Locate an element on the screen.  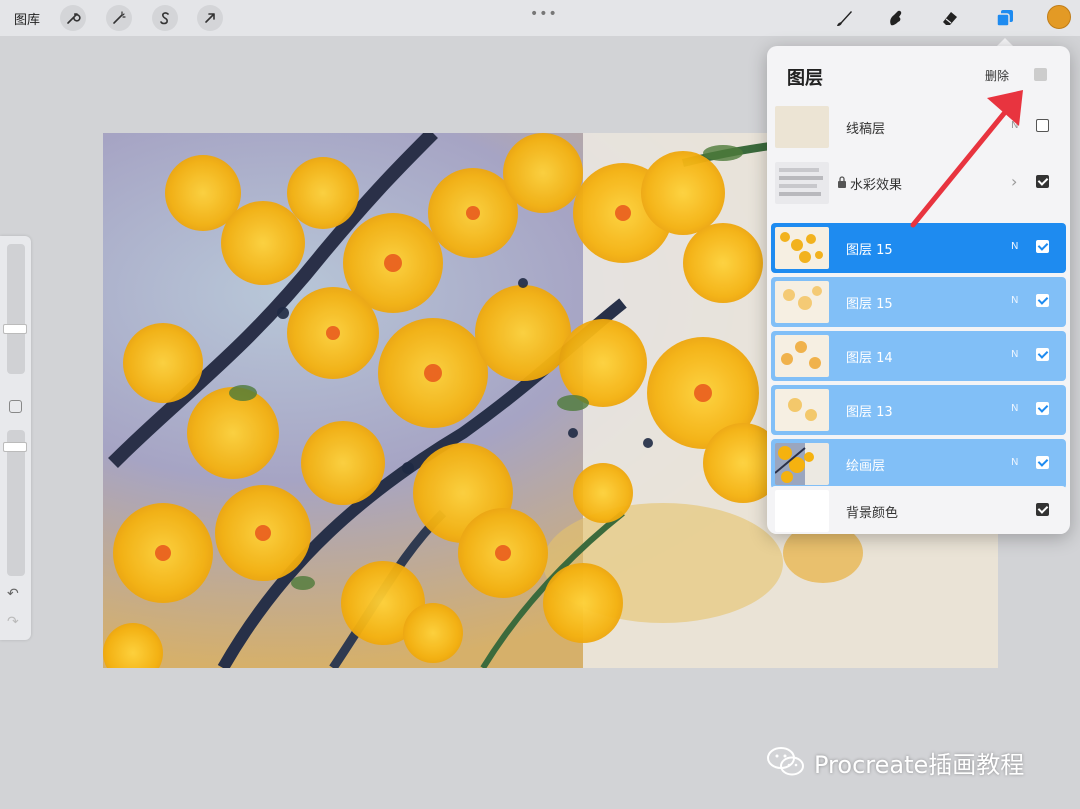
layers-panel-header: 图层 删除 is located at coordinates (918, 74).